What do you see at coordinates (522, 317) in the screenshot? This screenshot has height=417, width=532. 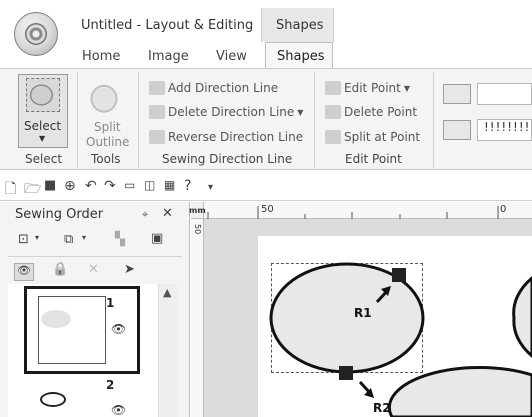 I see `shape-r3-partial` at bounding box center [522, 317].